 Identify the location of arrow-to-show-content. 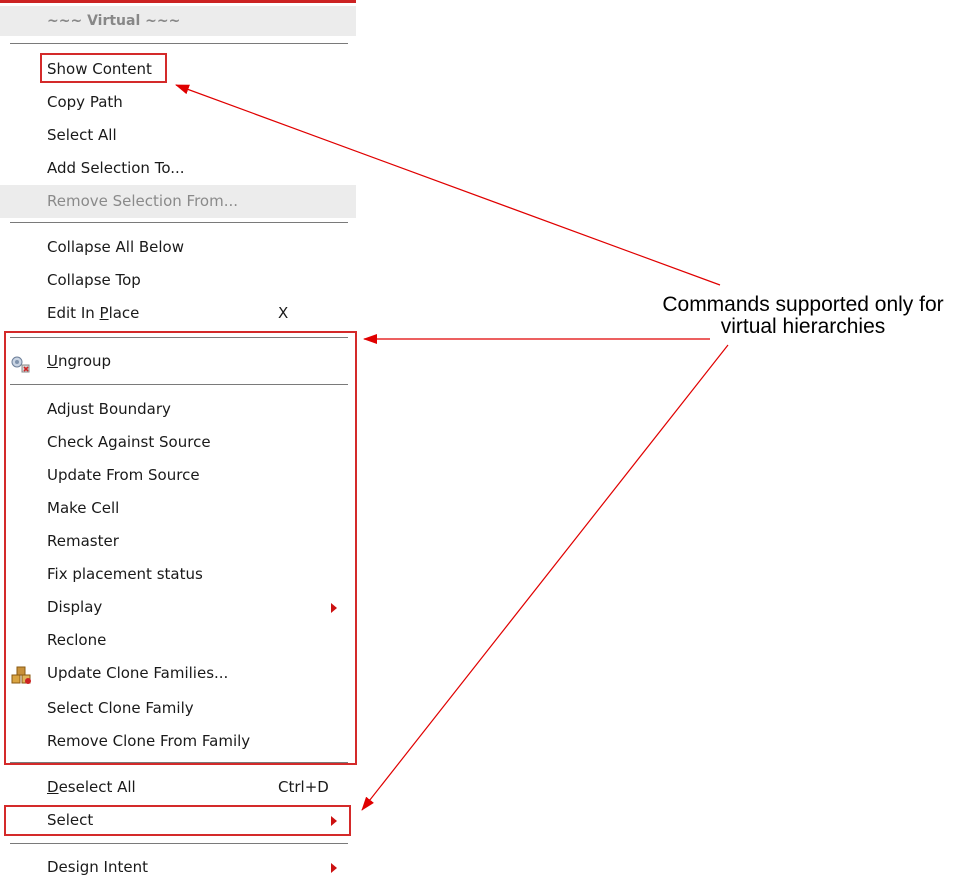
(448, 185).